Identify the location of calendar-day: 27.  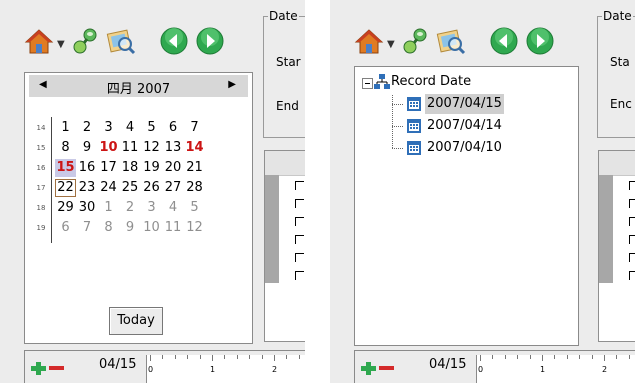
(173, 188).